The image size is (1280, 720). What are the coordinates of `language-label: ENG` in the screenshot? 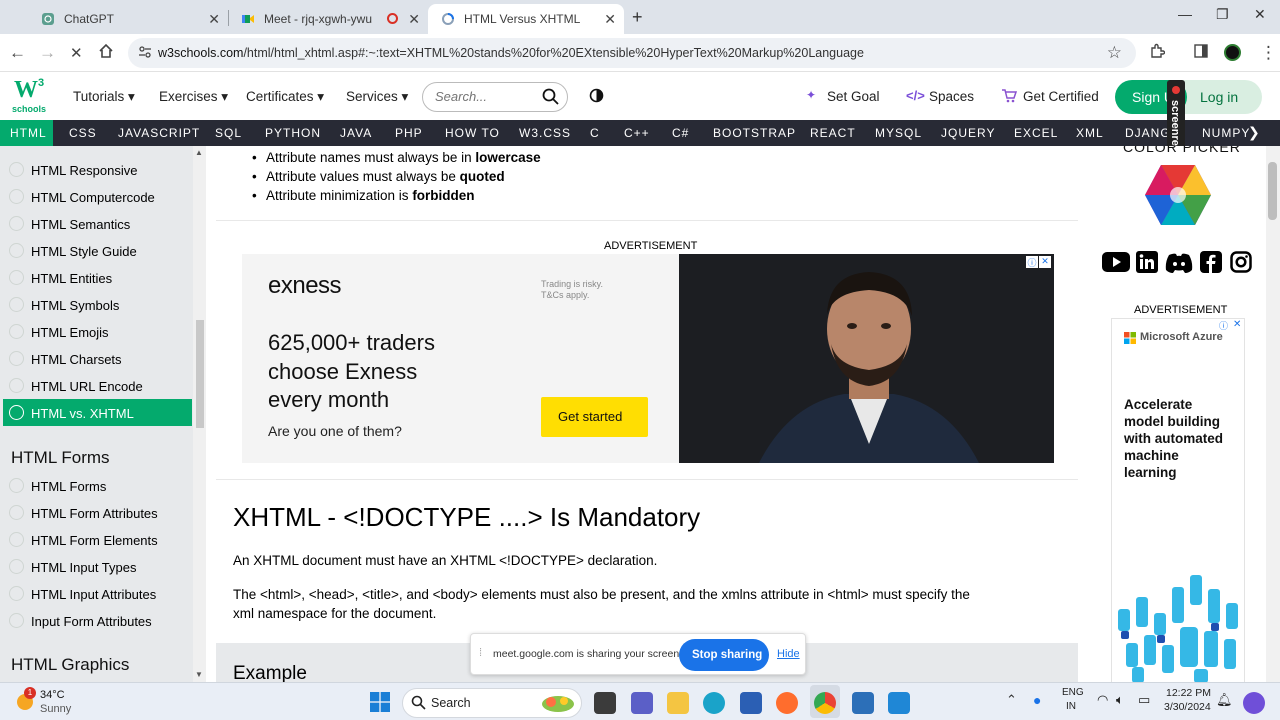 It's located at (1073, 692).